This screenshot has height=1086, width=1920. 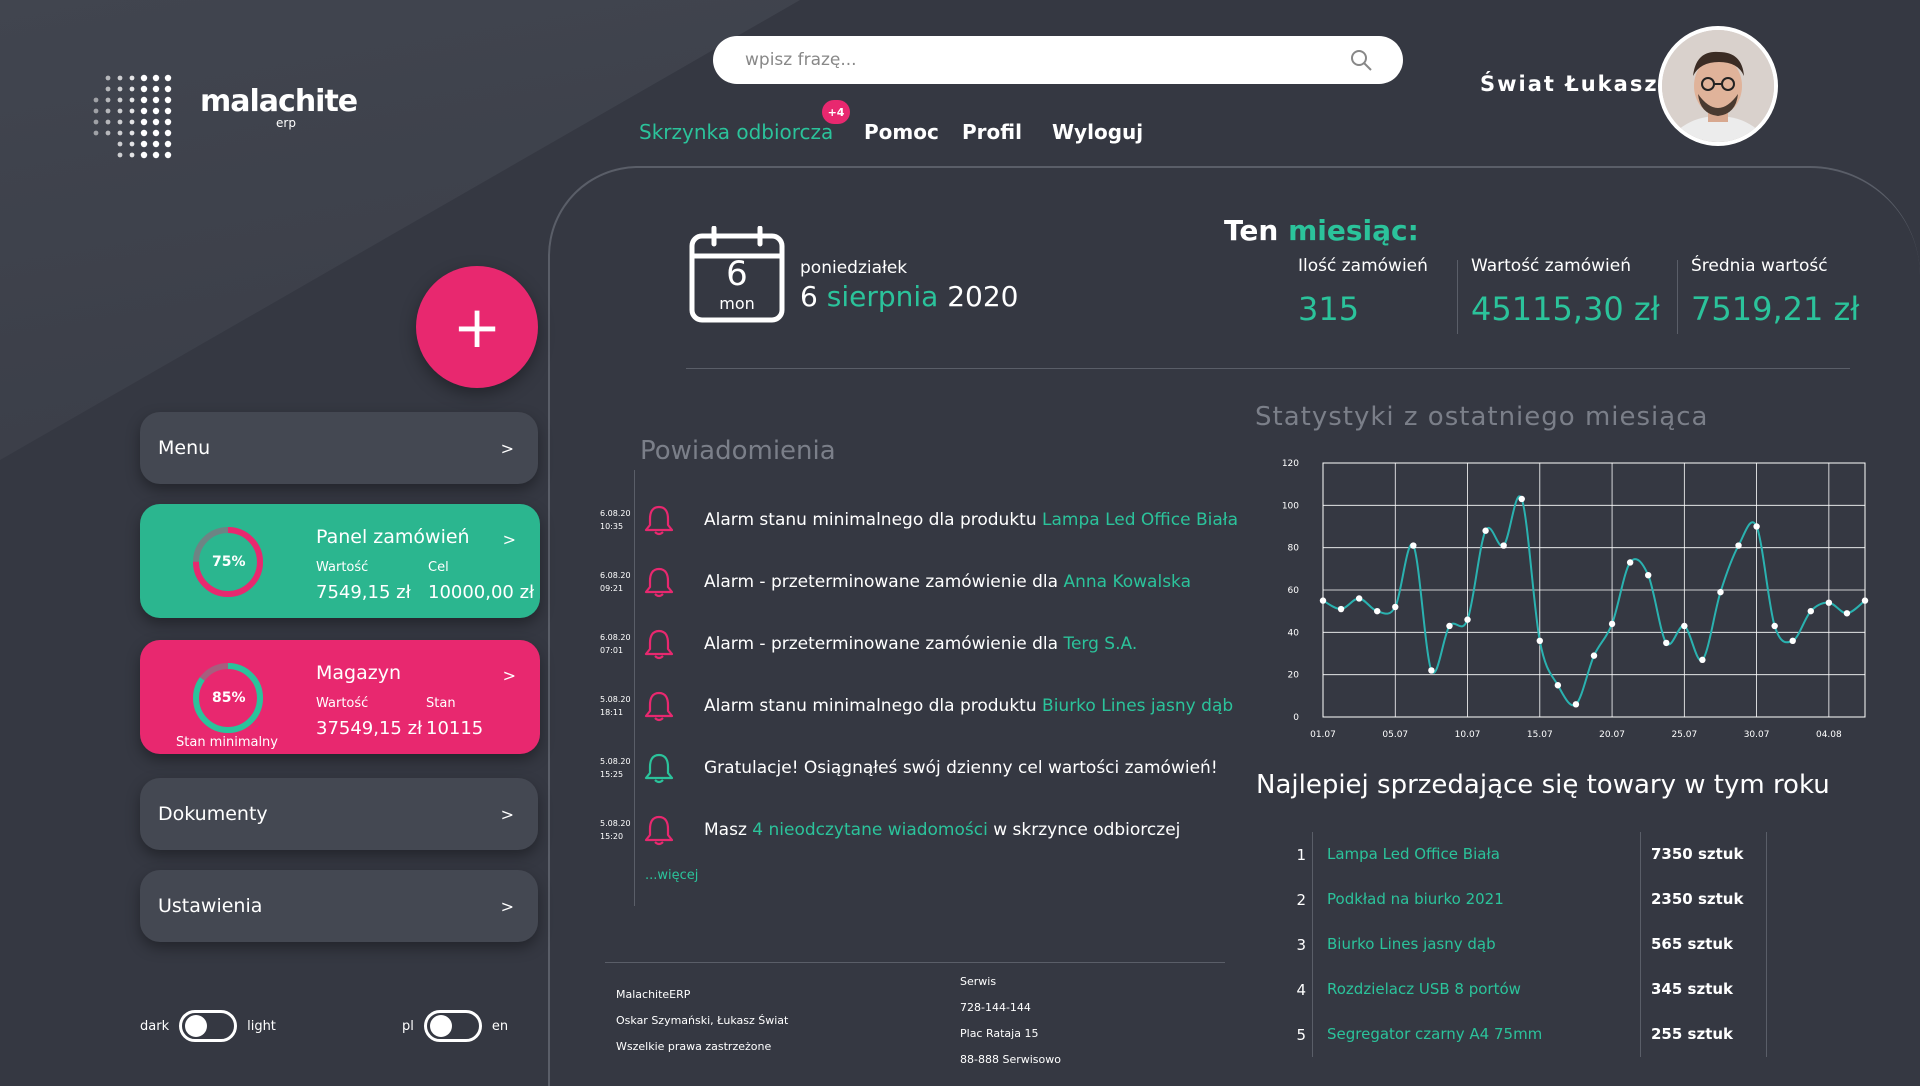 I want to click on sidebar-item-settings: Ustawienia >, so click(x=339, y=906).